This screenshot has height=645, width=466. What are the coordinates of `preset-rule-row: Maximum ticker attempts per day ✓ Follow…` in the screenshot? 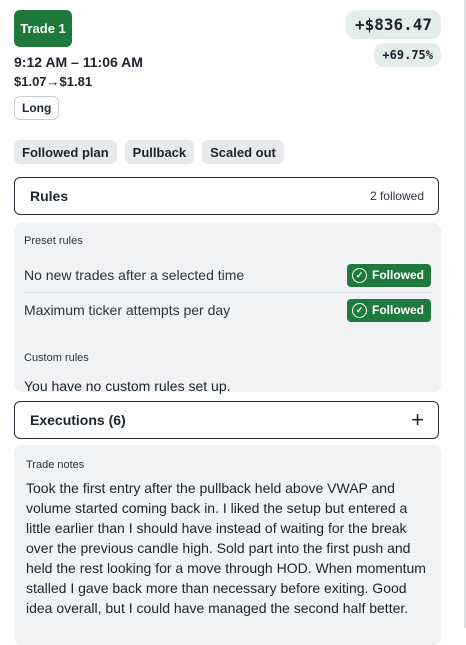 It's located at (227, 310).